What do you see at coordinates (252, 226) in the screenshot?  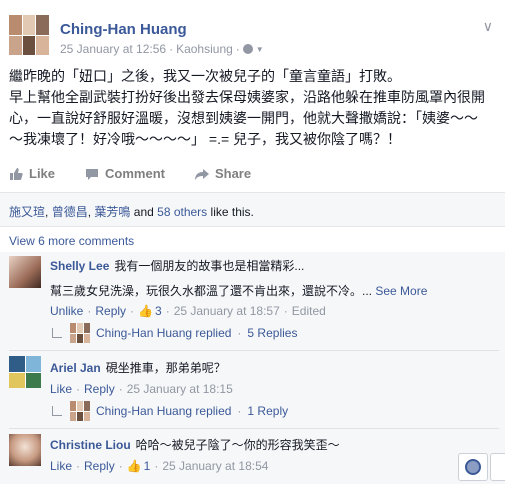 I see `divider` at bounding box center [252, 226].